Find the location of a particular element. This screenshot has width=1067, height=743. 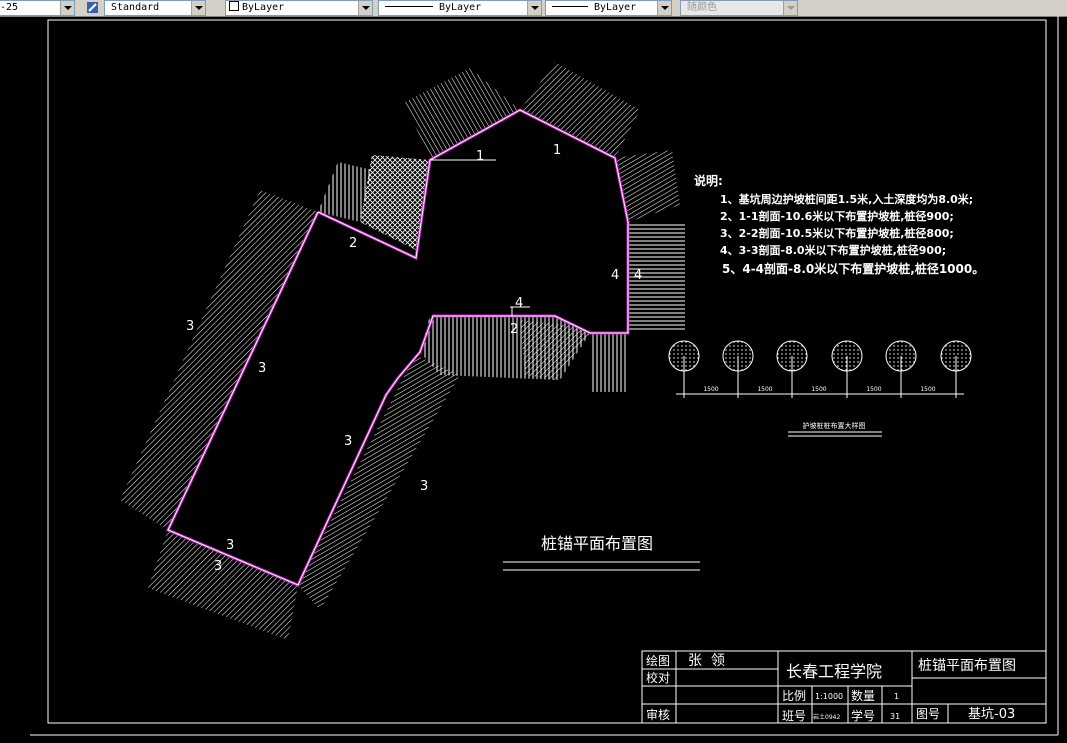

linetype-value: ByLayer is located at coordinates (460, 7).